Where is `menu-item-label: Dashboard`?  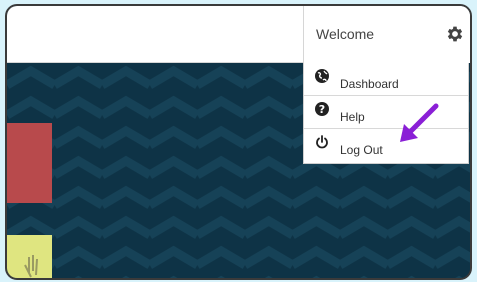
menu-item-label: Dashboard is located at coordinates (369, 84).